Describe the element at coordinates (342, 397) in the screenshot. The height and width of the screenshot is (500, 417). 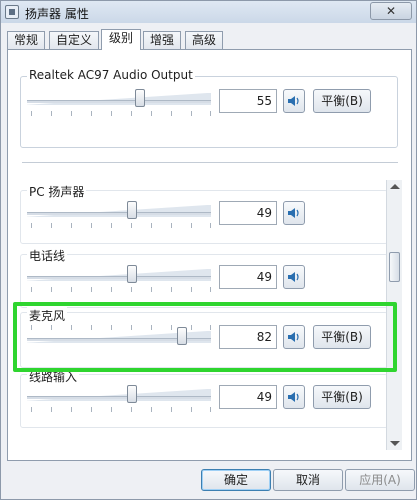
I see `line-in-balance-button: 平衡(B)` at that location.